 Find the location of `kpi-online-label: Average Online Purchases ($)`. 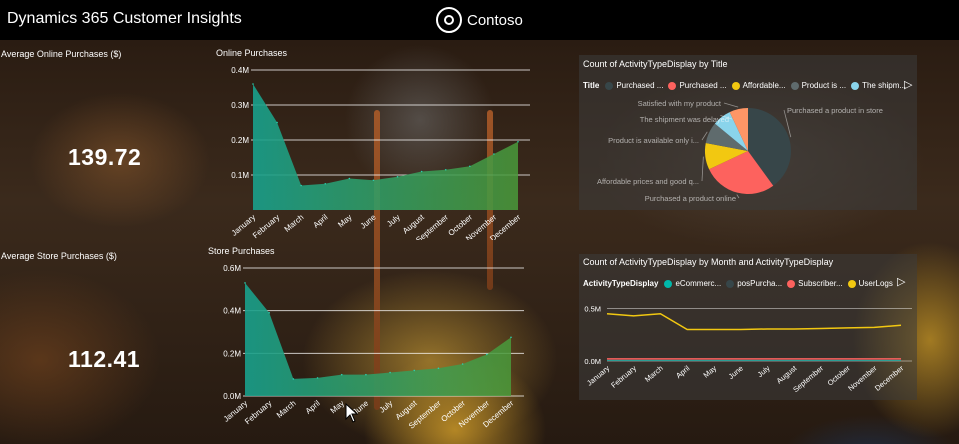

kpi-online-label: Average Online Purchases ($) is located at coordinates (61, 54).